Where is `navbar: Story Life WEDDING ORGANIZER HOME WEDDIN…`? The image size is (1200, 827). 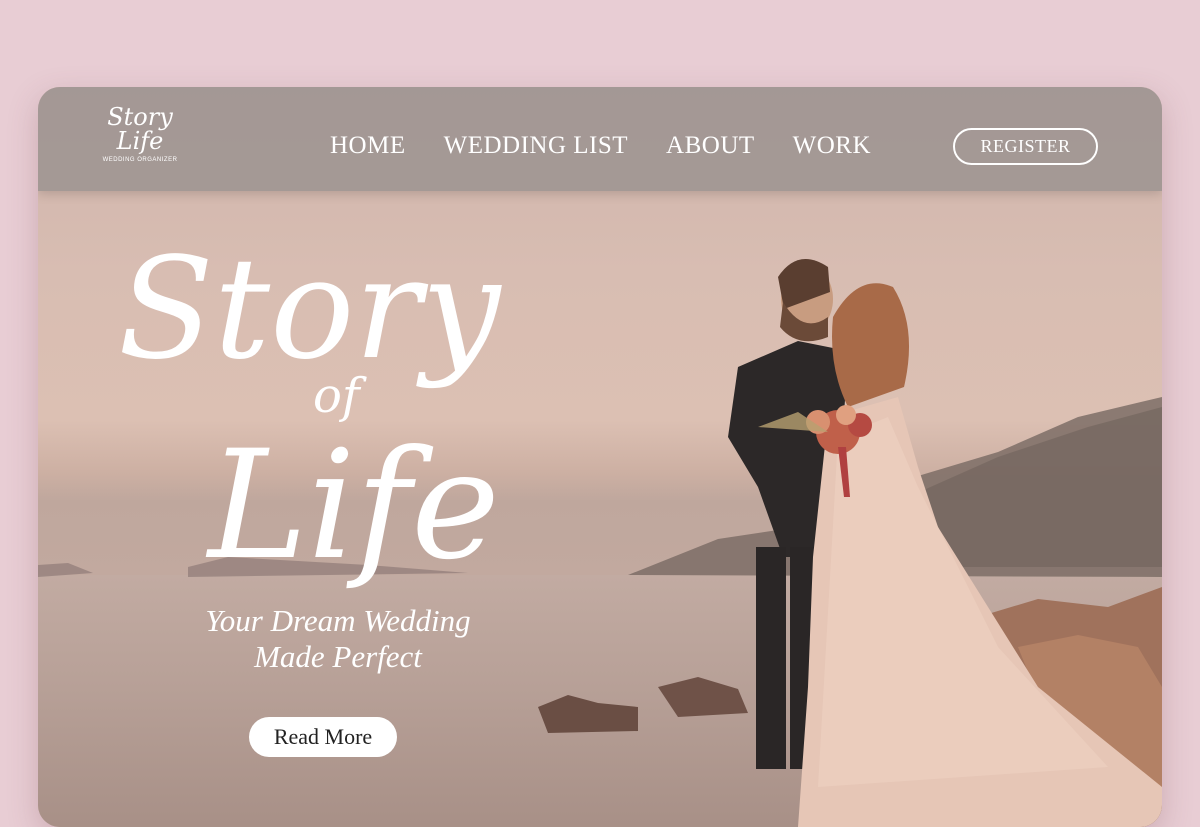
navbar: Story Life WEDDING ORGANIZER HOME WEDDIN… is located at coordinates (600, 139).